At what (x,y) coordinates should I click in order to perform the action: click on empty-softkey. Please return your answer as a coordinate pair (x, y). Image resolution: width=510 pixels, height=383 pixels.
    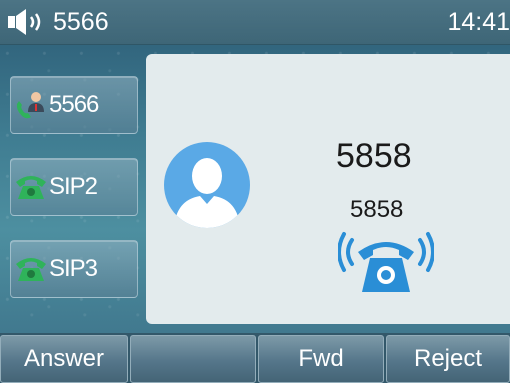
    Looking at the image, I should click on (193, 359).